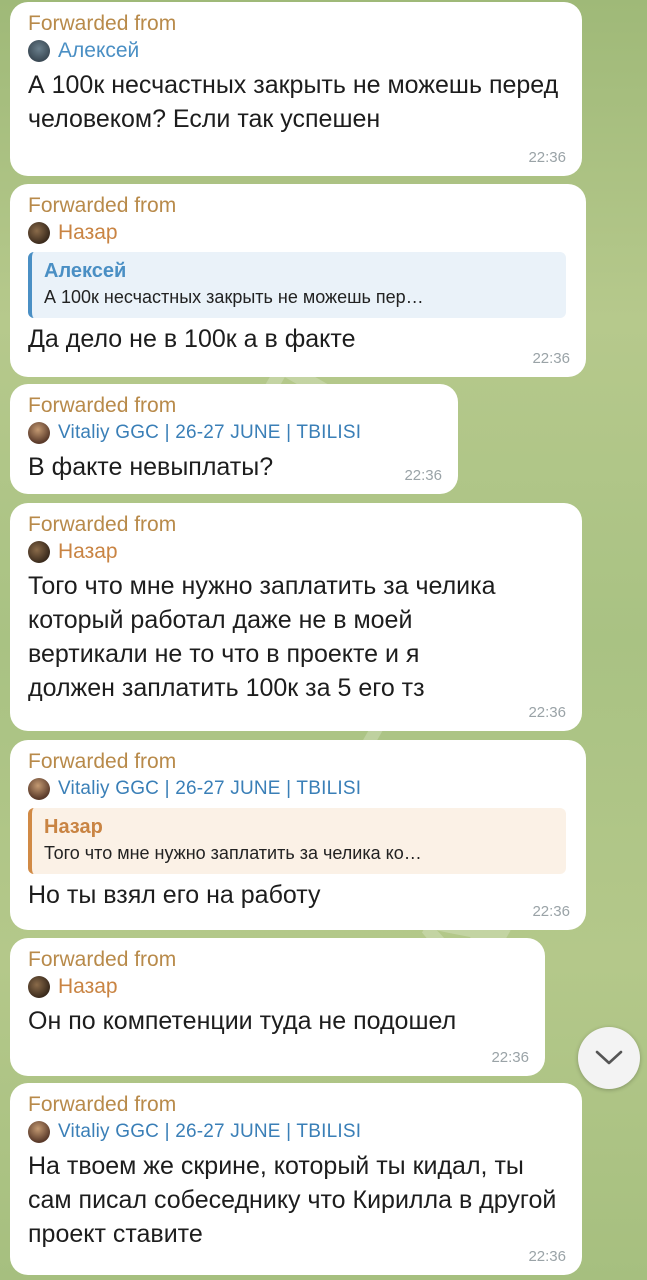 This screenshot has height=1280, width=647. What do you see at coordinates (99, 50) in the screenshot?
I see `sender-name: Алексей` at bounding box center [99, 50].